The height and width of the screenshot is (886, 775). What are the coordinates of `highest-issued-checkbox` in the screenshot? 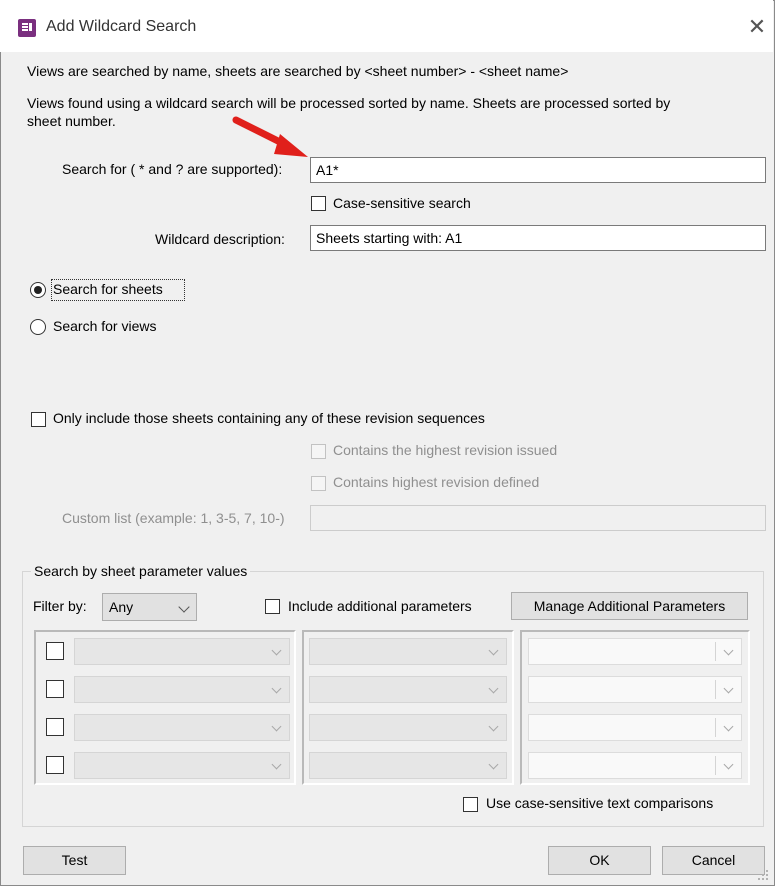 It's located at (318, 451).